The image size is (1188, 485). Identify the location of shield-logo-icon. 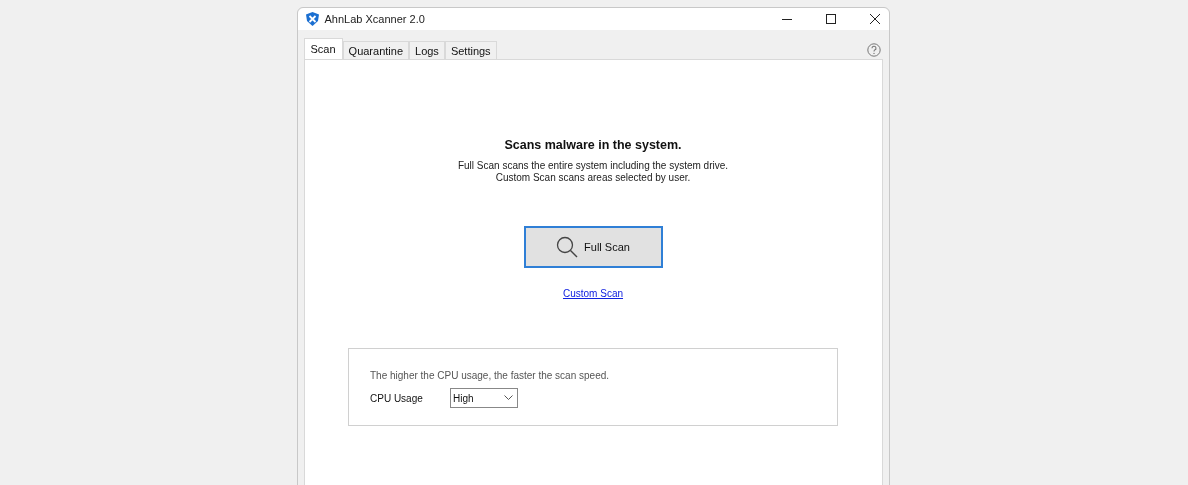
(312, 19).